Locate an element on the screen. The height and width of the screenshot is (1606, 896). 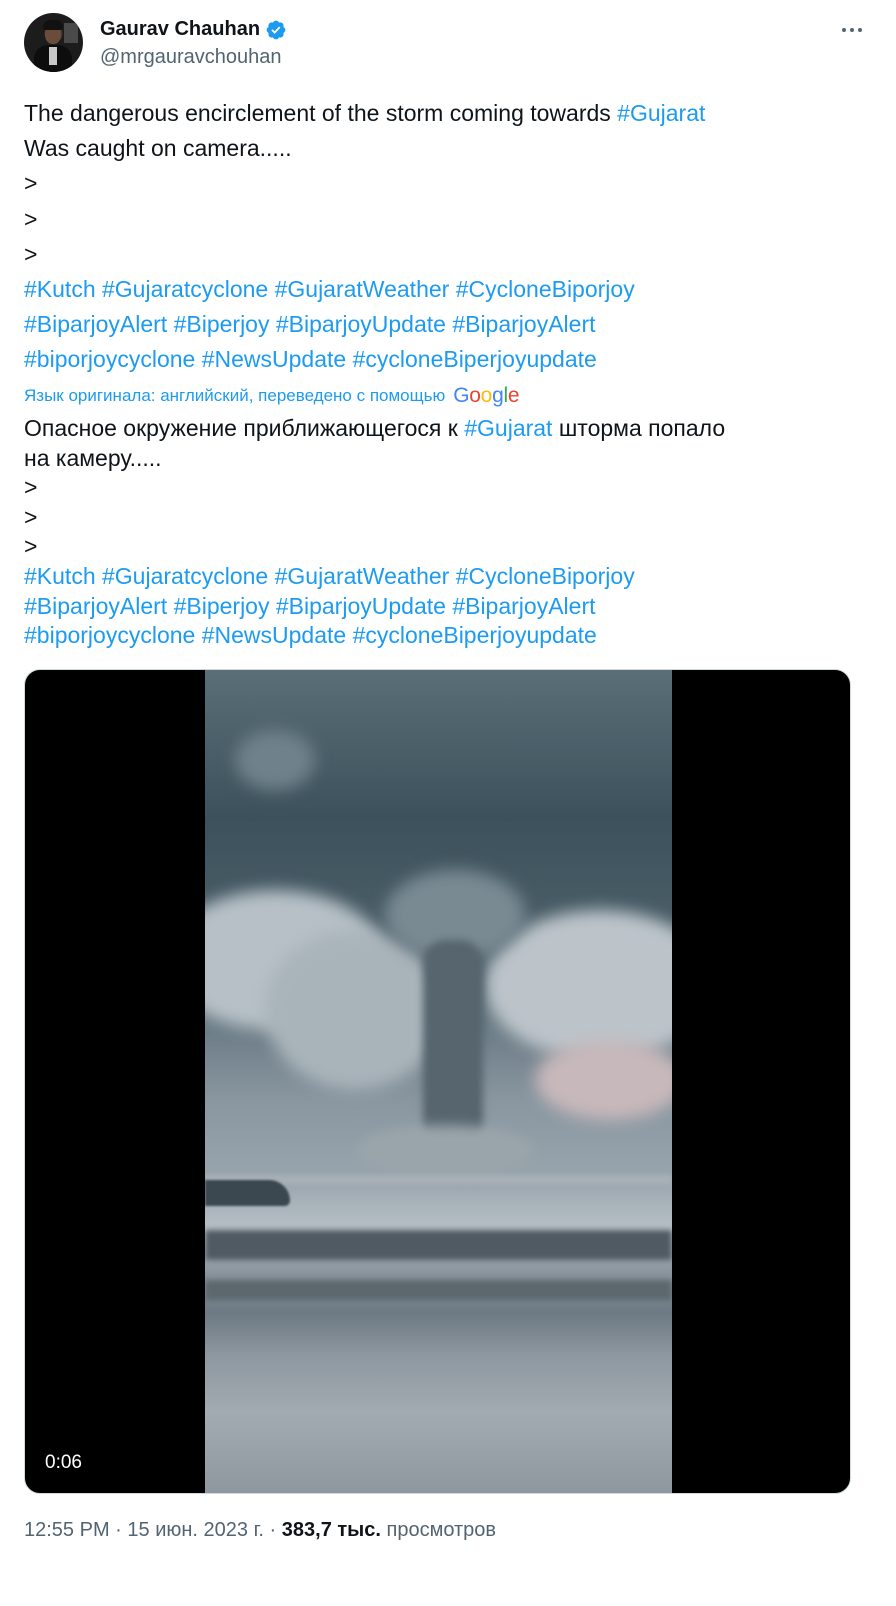
video-duration: 0:06 is located at coordinates (63, 1463).